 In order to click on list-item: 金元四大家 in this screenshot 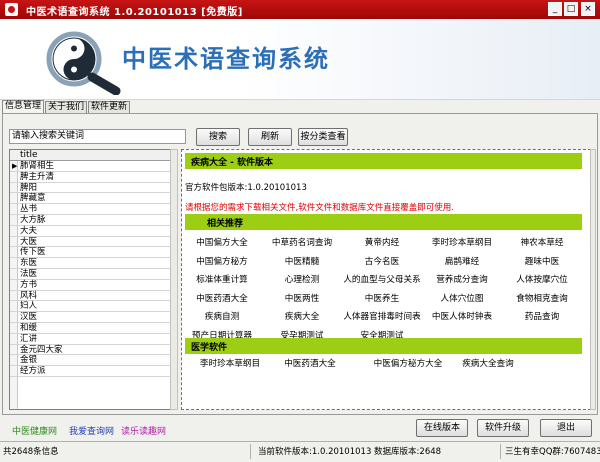, I will do `click(93, 350)`.